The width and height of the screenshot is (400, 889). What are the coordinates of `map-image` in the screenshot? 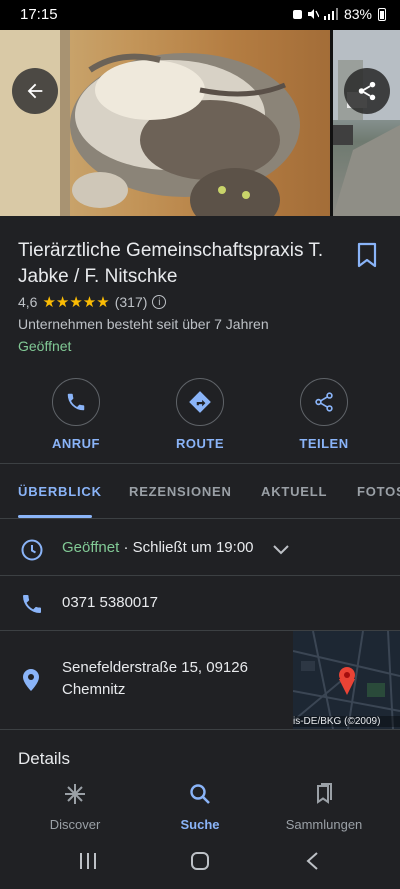 It's located at (346, 680).